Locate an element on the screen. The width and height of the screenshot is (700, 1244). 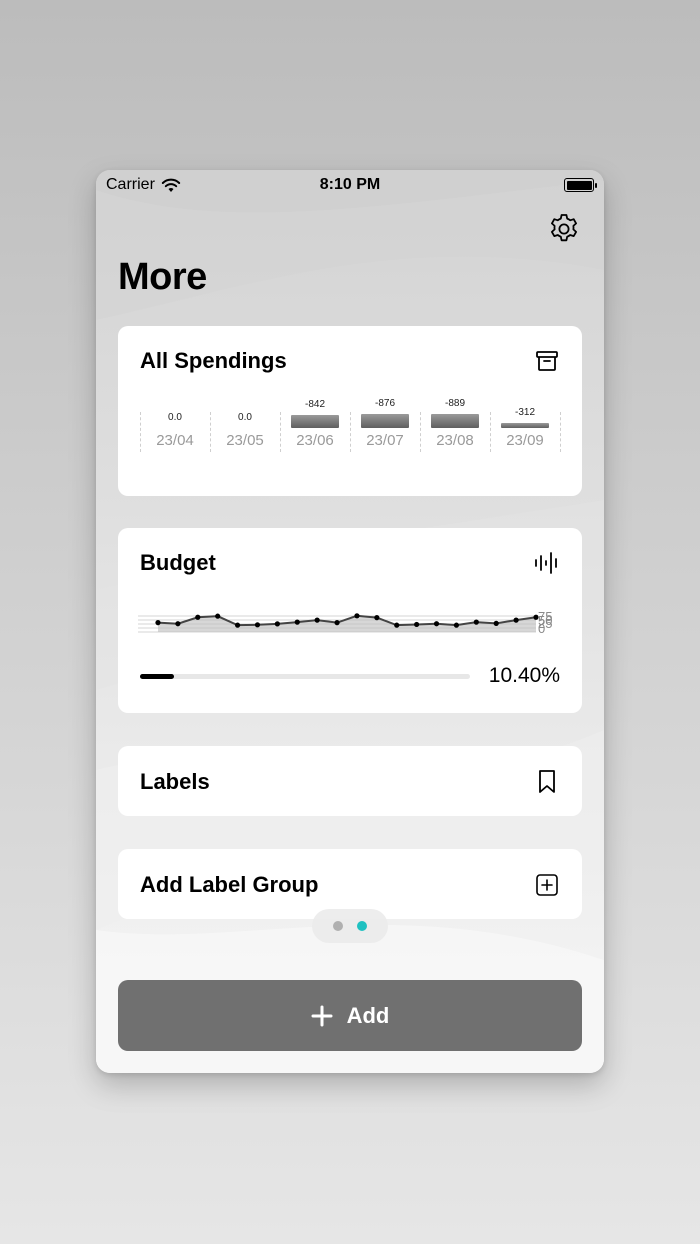
spend-date-label: 23/08 is located at coordinates (455, 440).